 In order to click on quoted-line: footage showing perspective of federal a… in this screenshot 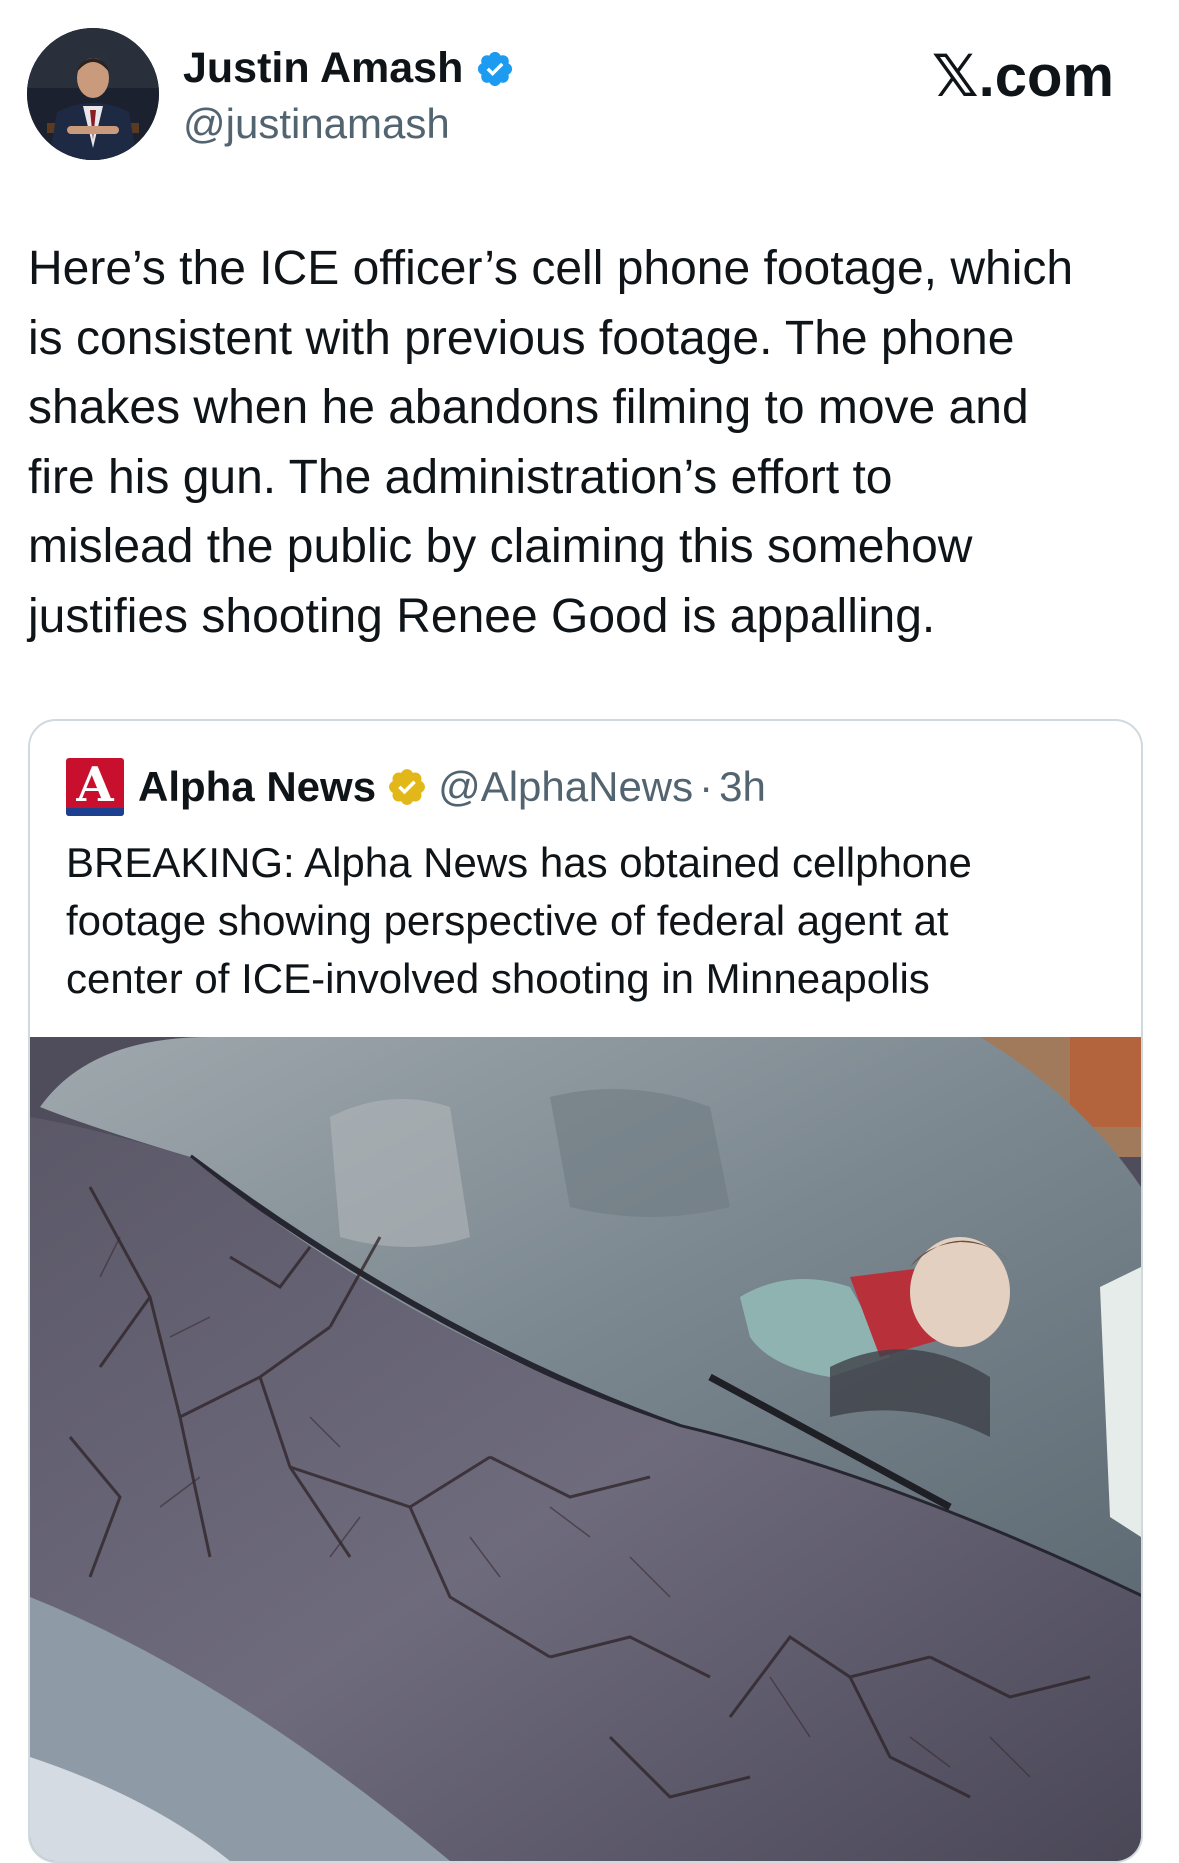, I will do `click(507, 920)`.